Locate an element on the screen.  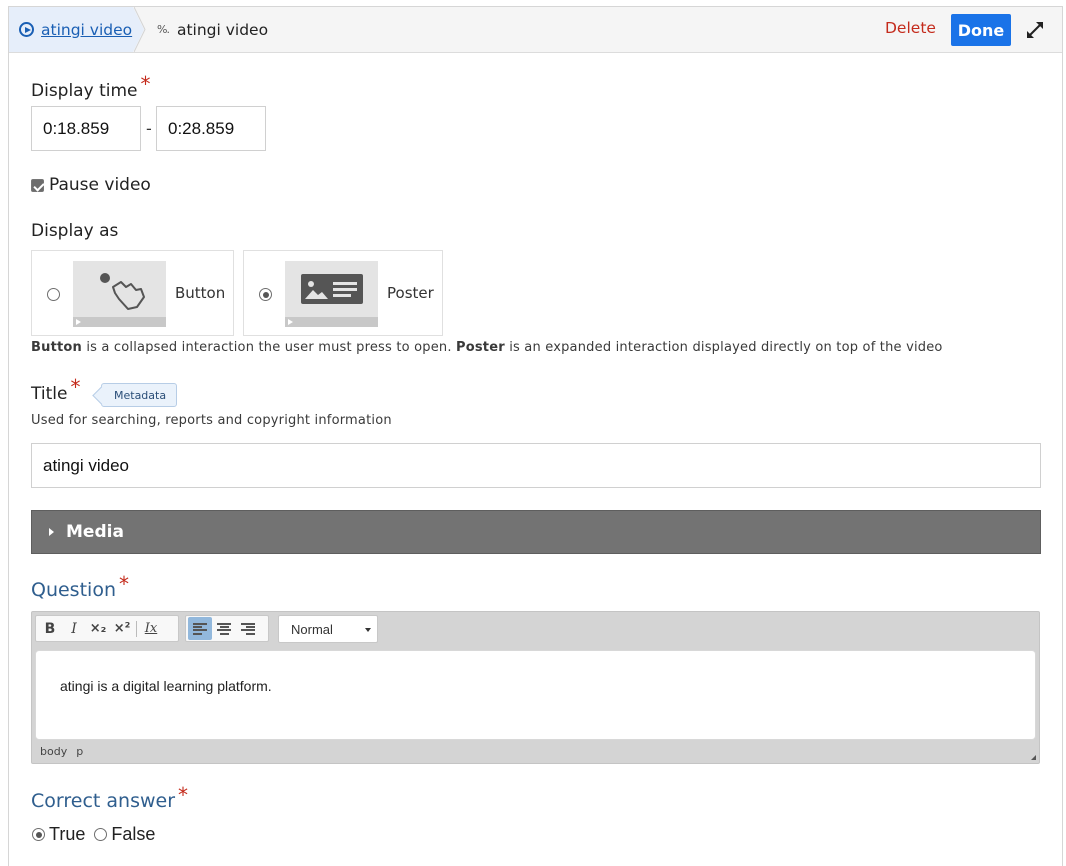
display-time-start-input is located at coordinates (86, 128).